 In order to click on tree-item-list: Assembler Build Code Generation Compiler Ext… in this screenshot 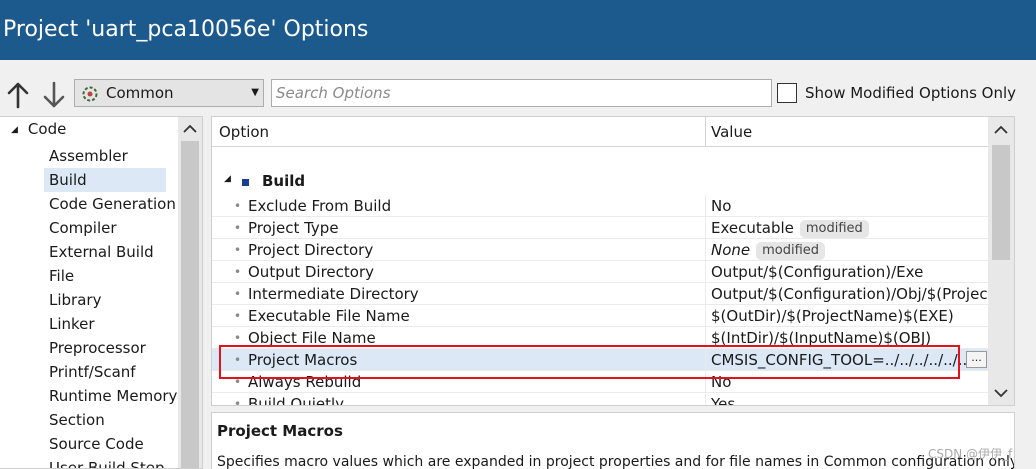, I will do `click(110, 306)`.